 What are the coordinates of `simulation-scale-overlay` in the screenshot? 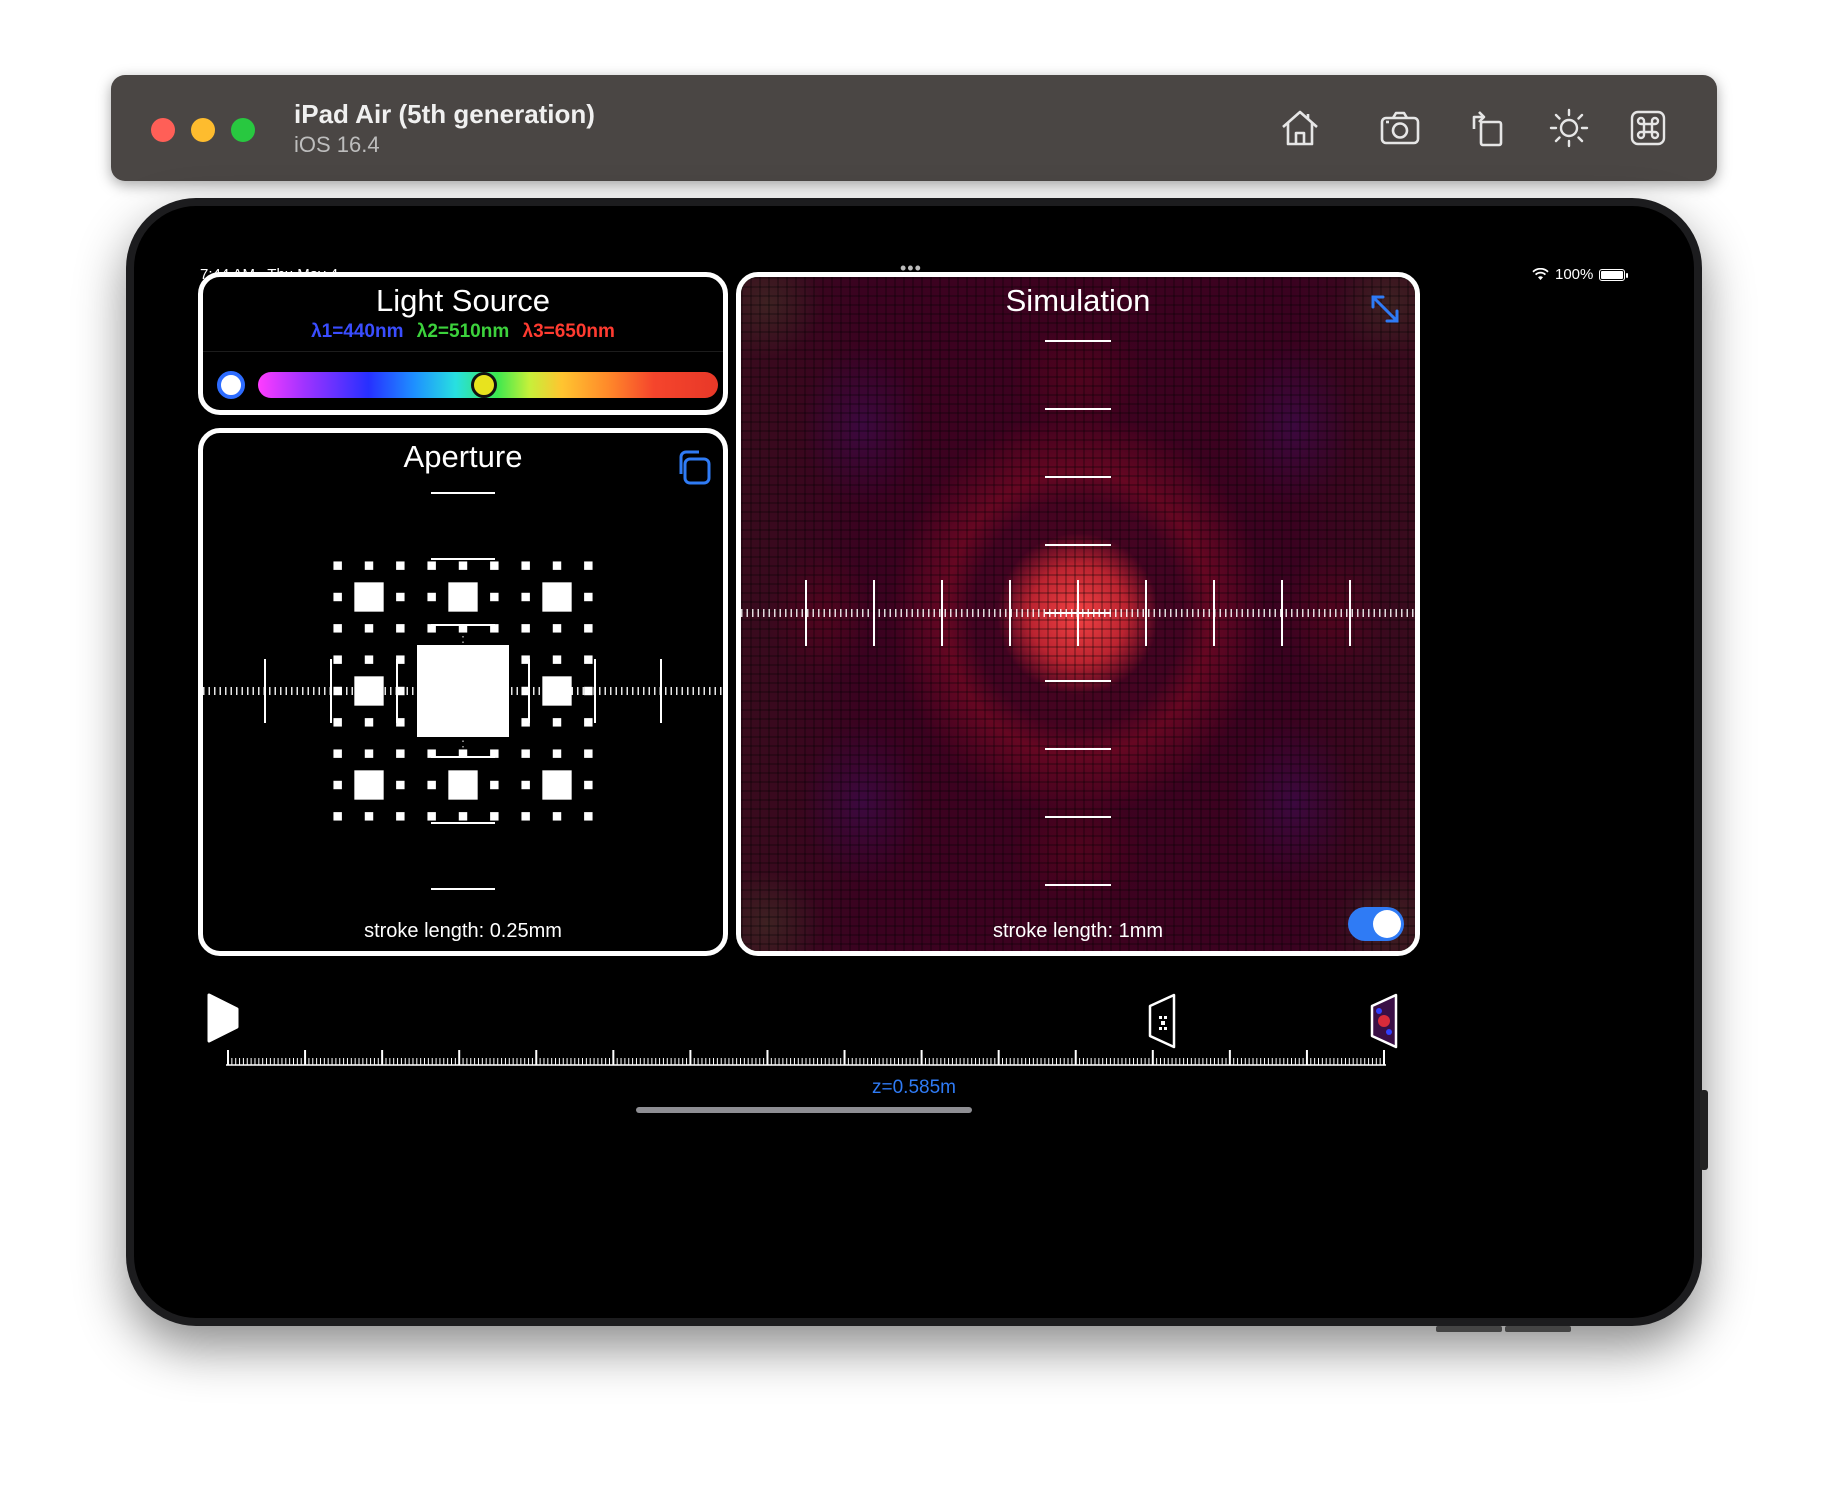 It's located at (1078, 613).